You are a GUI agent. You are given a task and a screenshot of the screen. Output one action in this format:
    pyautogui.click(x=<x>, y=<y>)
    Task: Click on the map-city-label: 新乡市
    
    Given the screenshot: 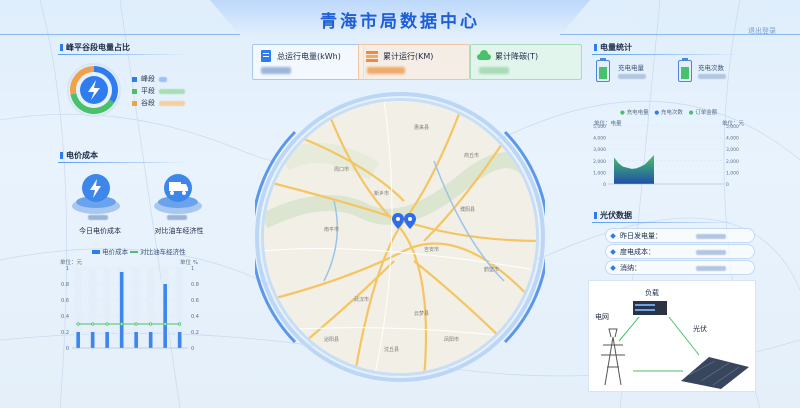 What is the action you would take?
    pyautogui.click(x=381, y=193)
    